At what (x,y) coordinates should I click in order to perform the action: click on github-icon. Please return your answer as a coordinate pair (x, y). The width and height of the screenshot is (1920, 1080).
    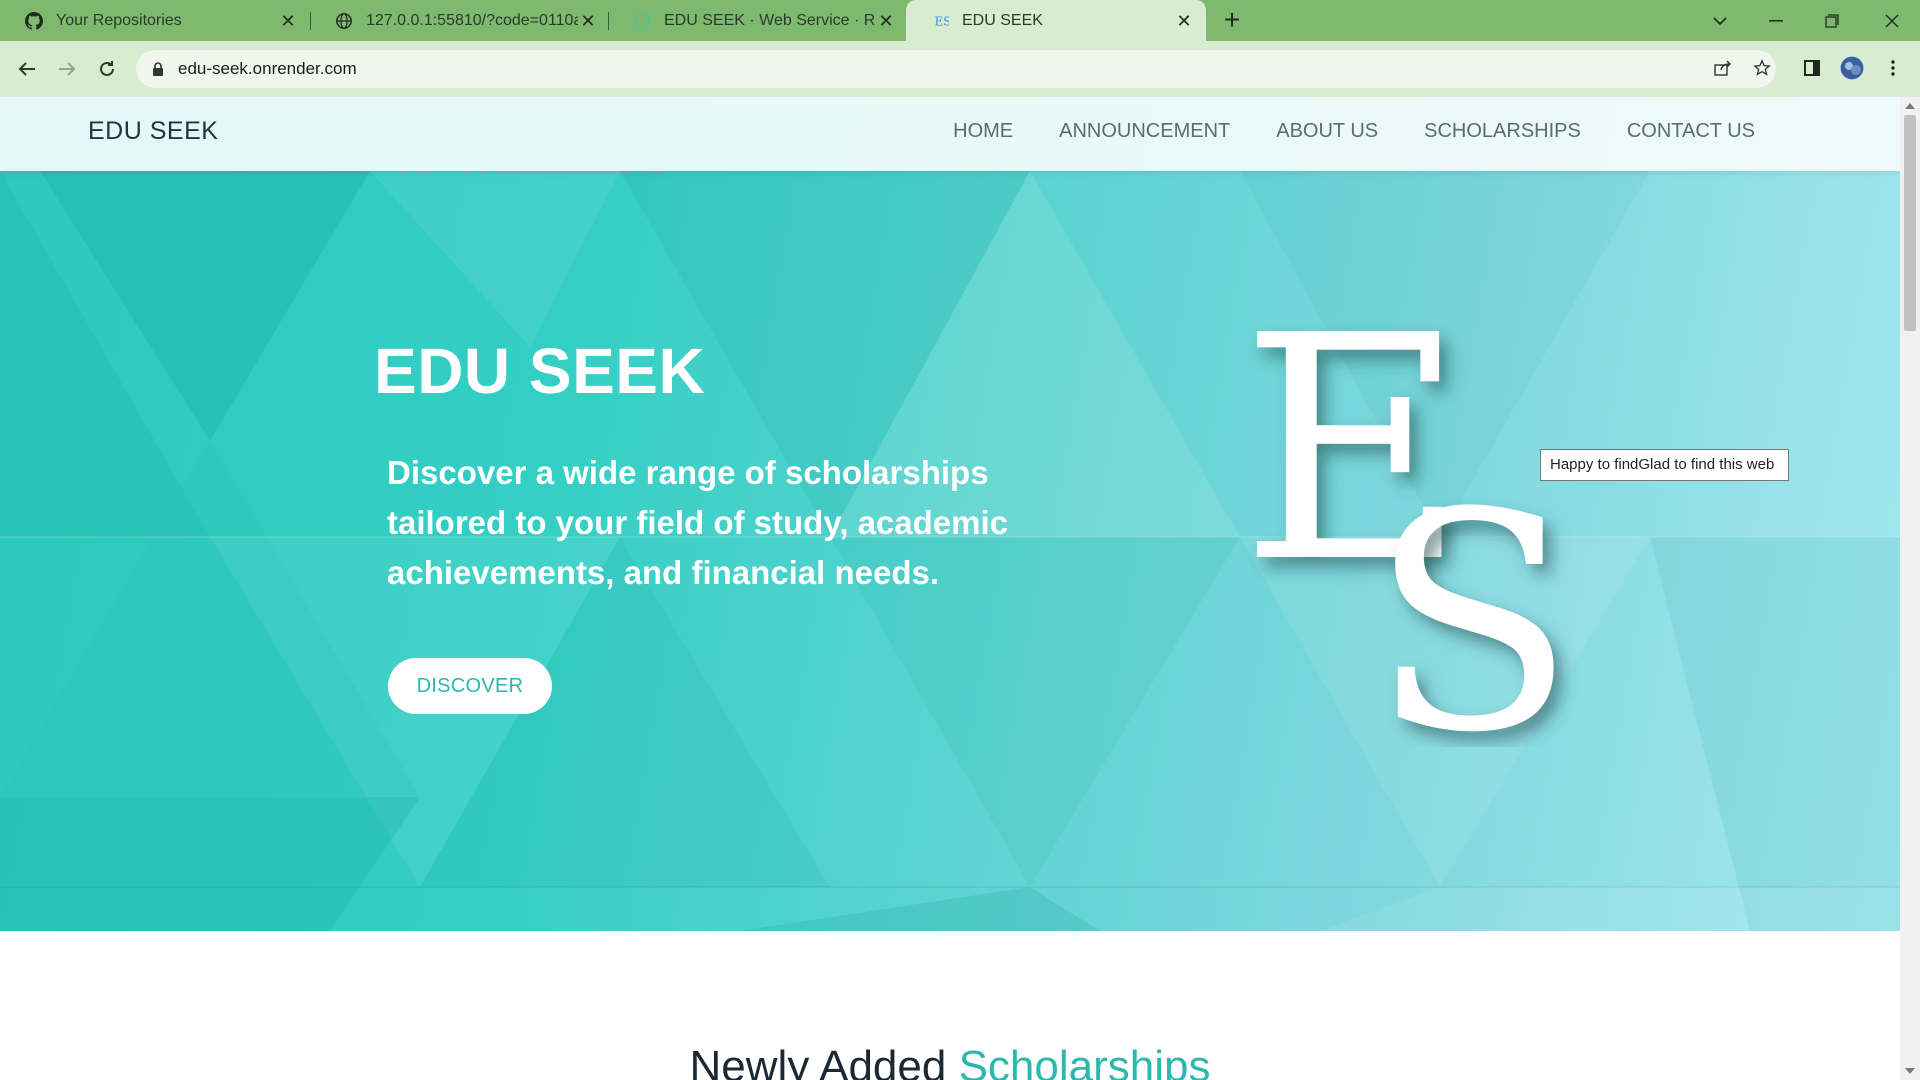
    Looking at the image, I should click on (34, 21).